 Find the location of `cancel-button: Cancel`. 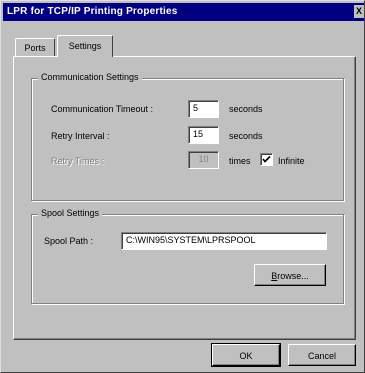

cancel-button: Cancel is located at coordinates (322, 355).